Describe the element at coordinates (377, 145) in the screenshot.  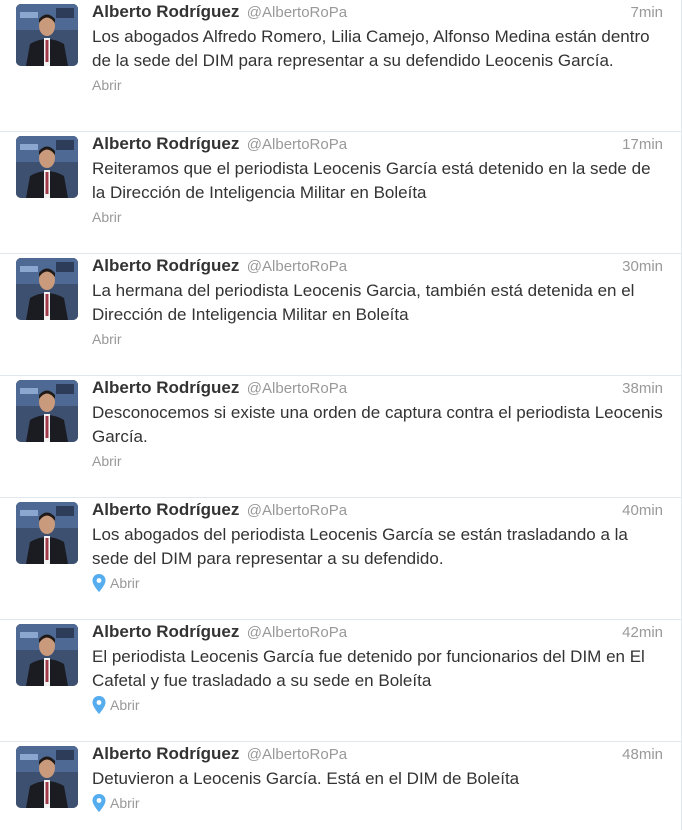
I see `tweet-header: Alberto Rodríguez @AlbertoRoPa 17min` at that location.